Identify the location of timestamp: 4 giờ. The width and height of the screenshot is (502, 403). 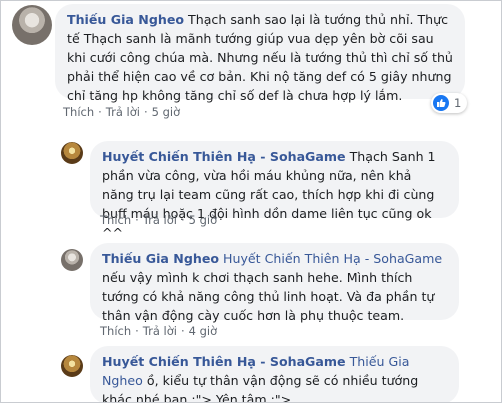
(203, 331).